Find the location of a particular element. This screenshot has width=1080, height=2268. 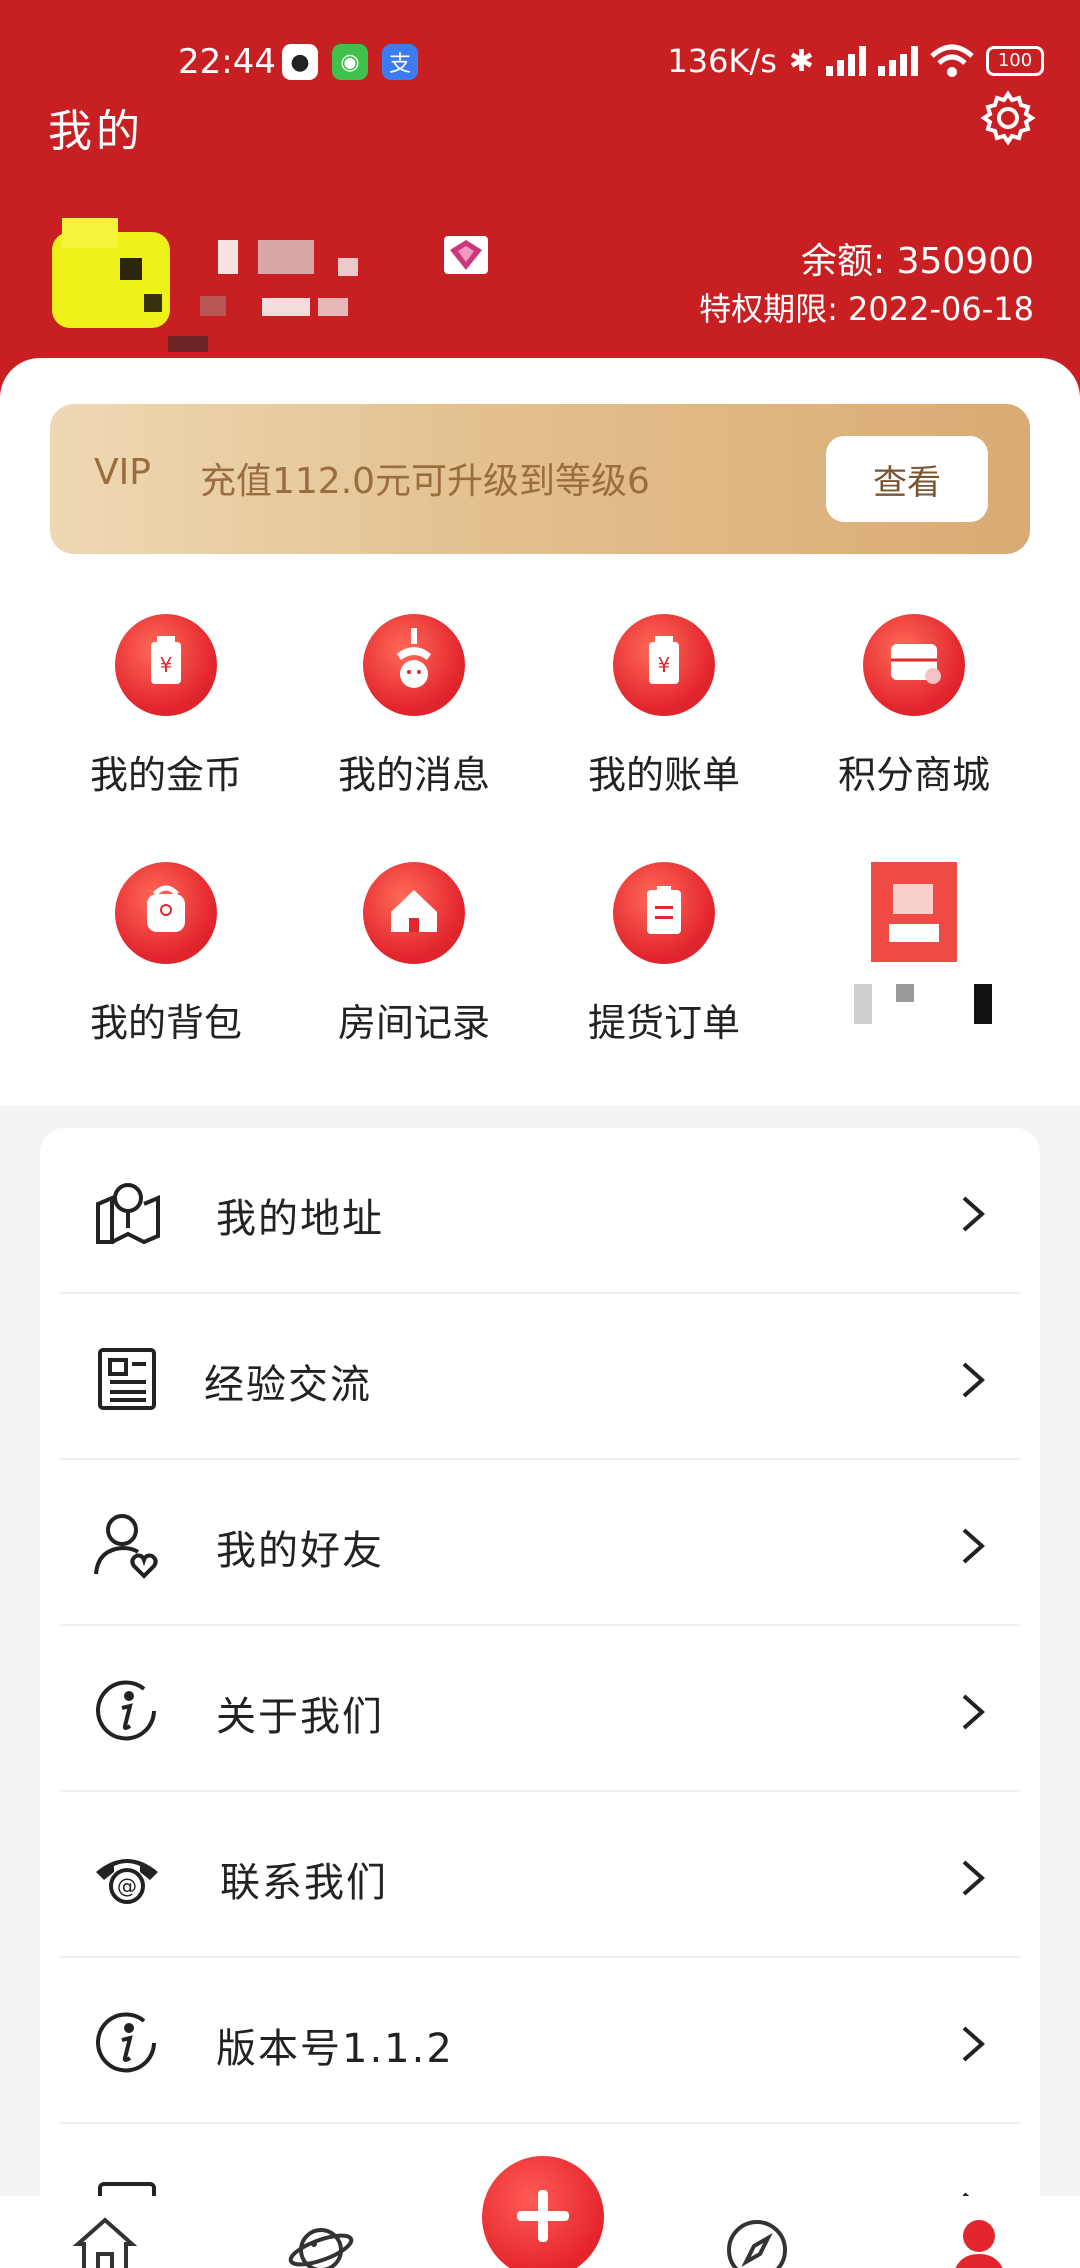

grid-item-coins: ¥ 我的金币 is located at coordinates (166, 706).